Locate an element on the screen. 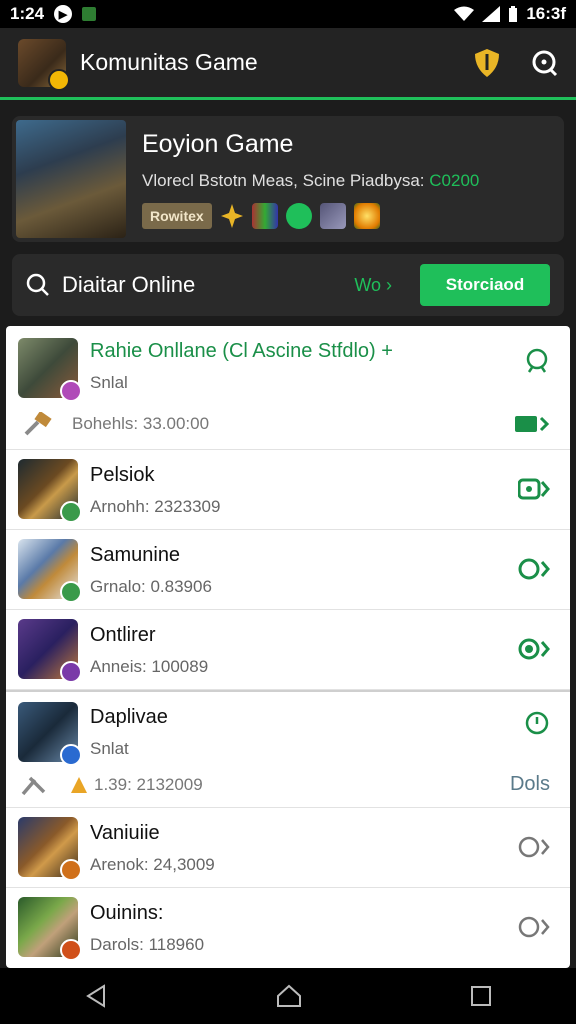  list-item-detail: Bohehls: 33.00:00 is located at coordinates (288, 424).